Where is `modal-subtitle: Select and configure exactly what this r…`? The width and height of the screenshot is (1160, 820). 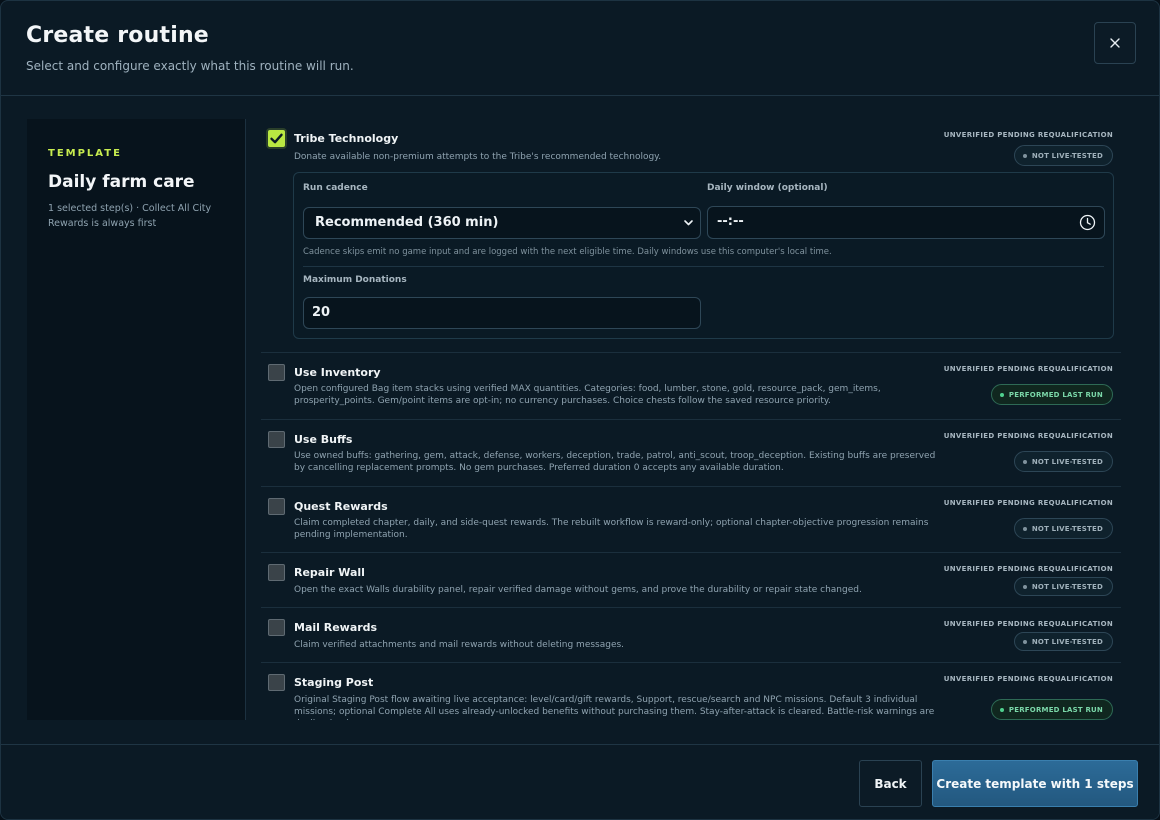 modal-subtitle: Select and configure exactly what this r… is located at coordinates (190, 66).